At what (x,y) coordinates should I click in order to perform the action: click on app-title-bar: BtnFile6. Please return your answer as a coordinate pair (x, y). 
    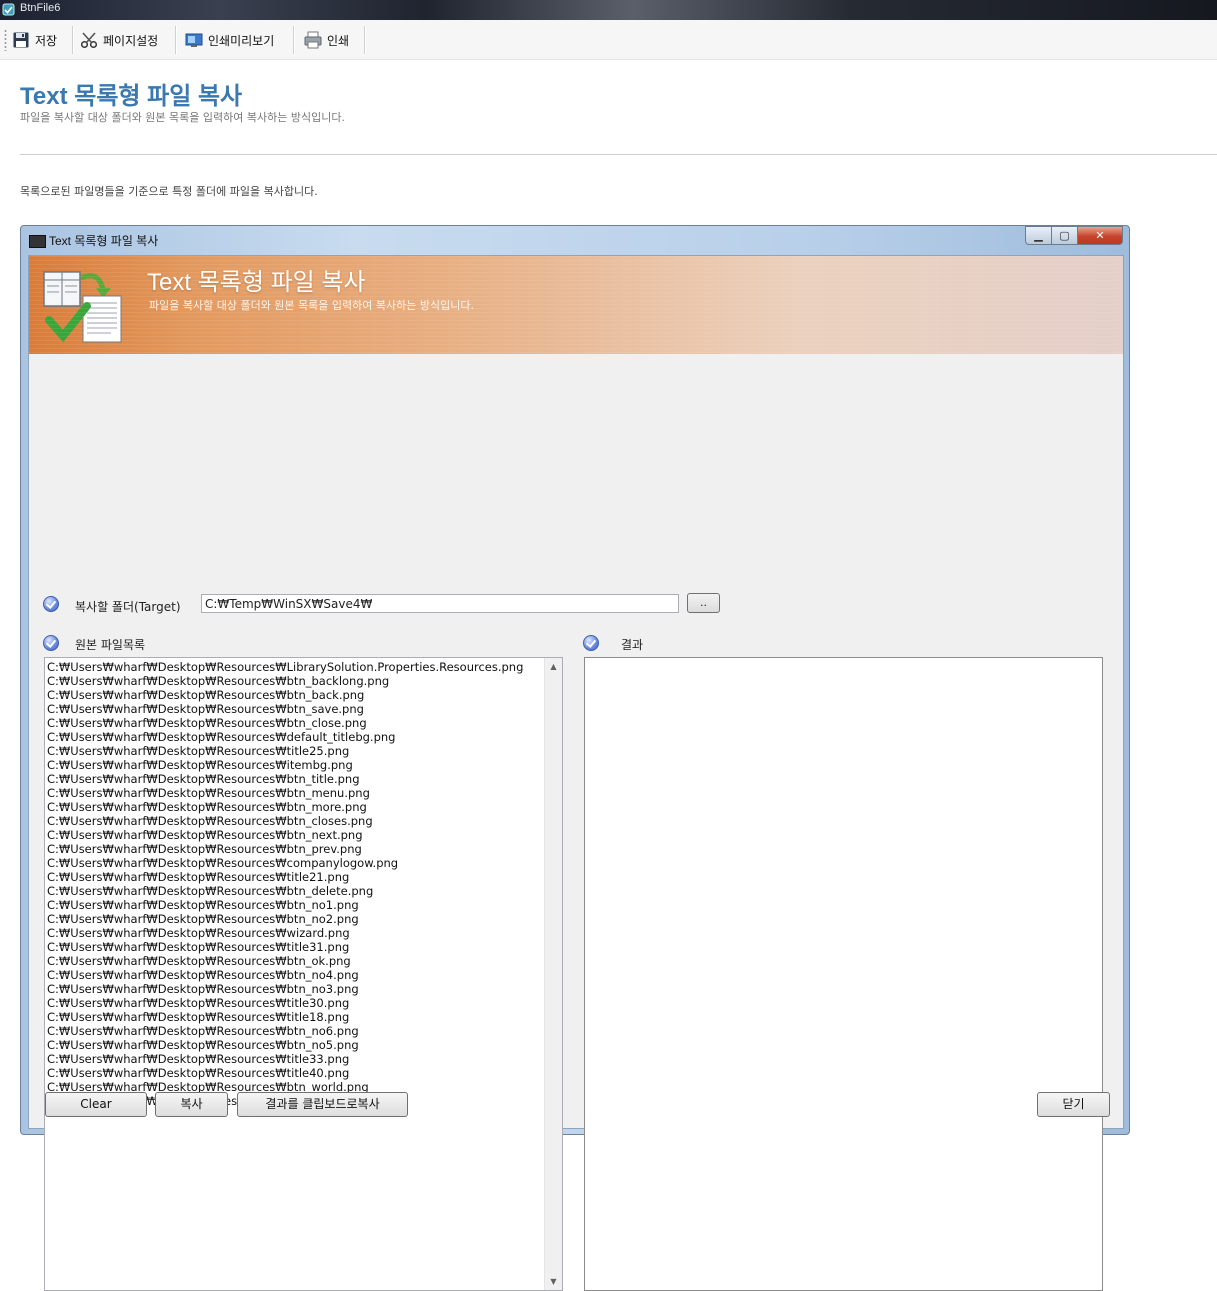
    Looking at the image, I should click on (608, 10).